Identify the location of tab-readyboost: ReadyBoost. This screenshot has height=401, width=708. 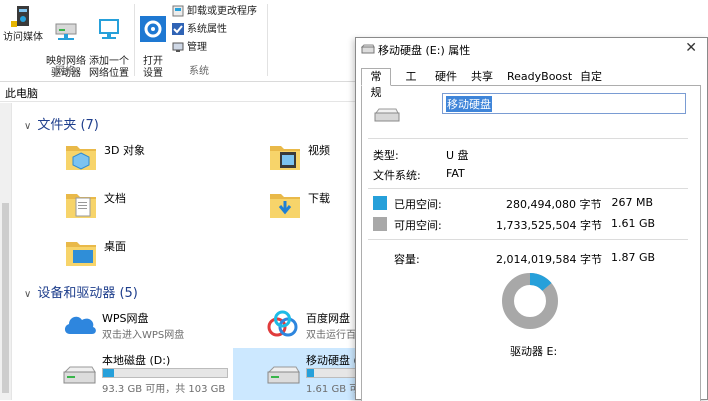
(536, 77).